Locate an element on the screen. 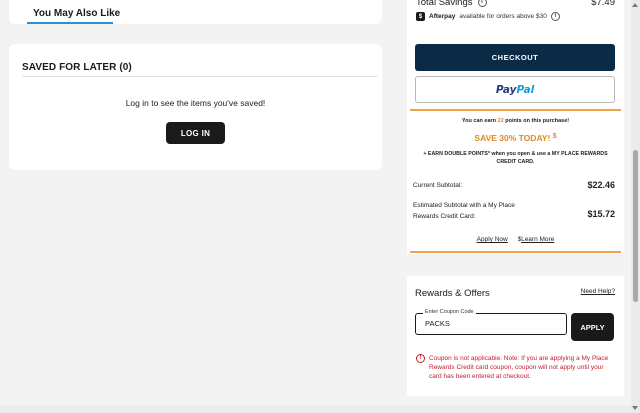 Image resolution: width=640 pixels, height=413 pixels. divider-orange is located at coordinates (515, 110).